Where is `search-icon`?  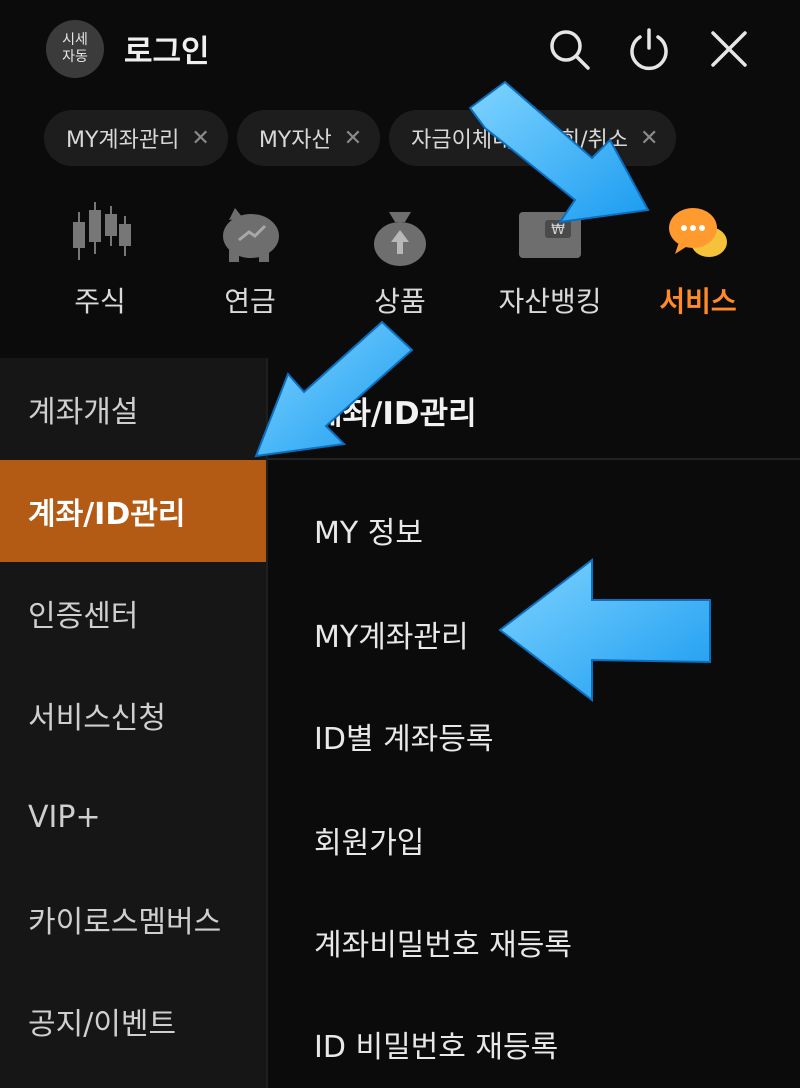 search-icon is located at coordinates (569, 49).